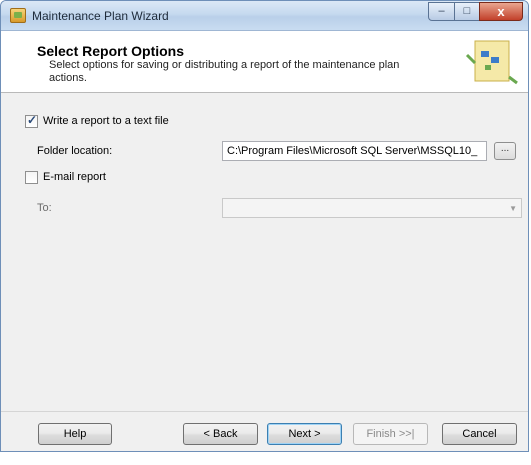 The image size is (531, 465). Describe the element at coordinates (74, 177) in the screenshot. I see `email-report-label: E-mail report` at that location.